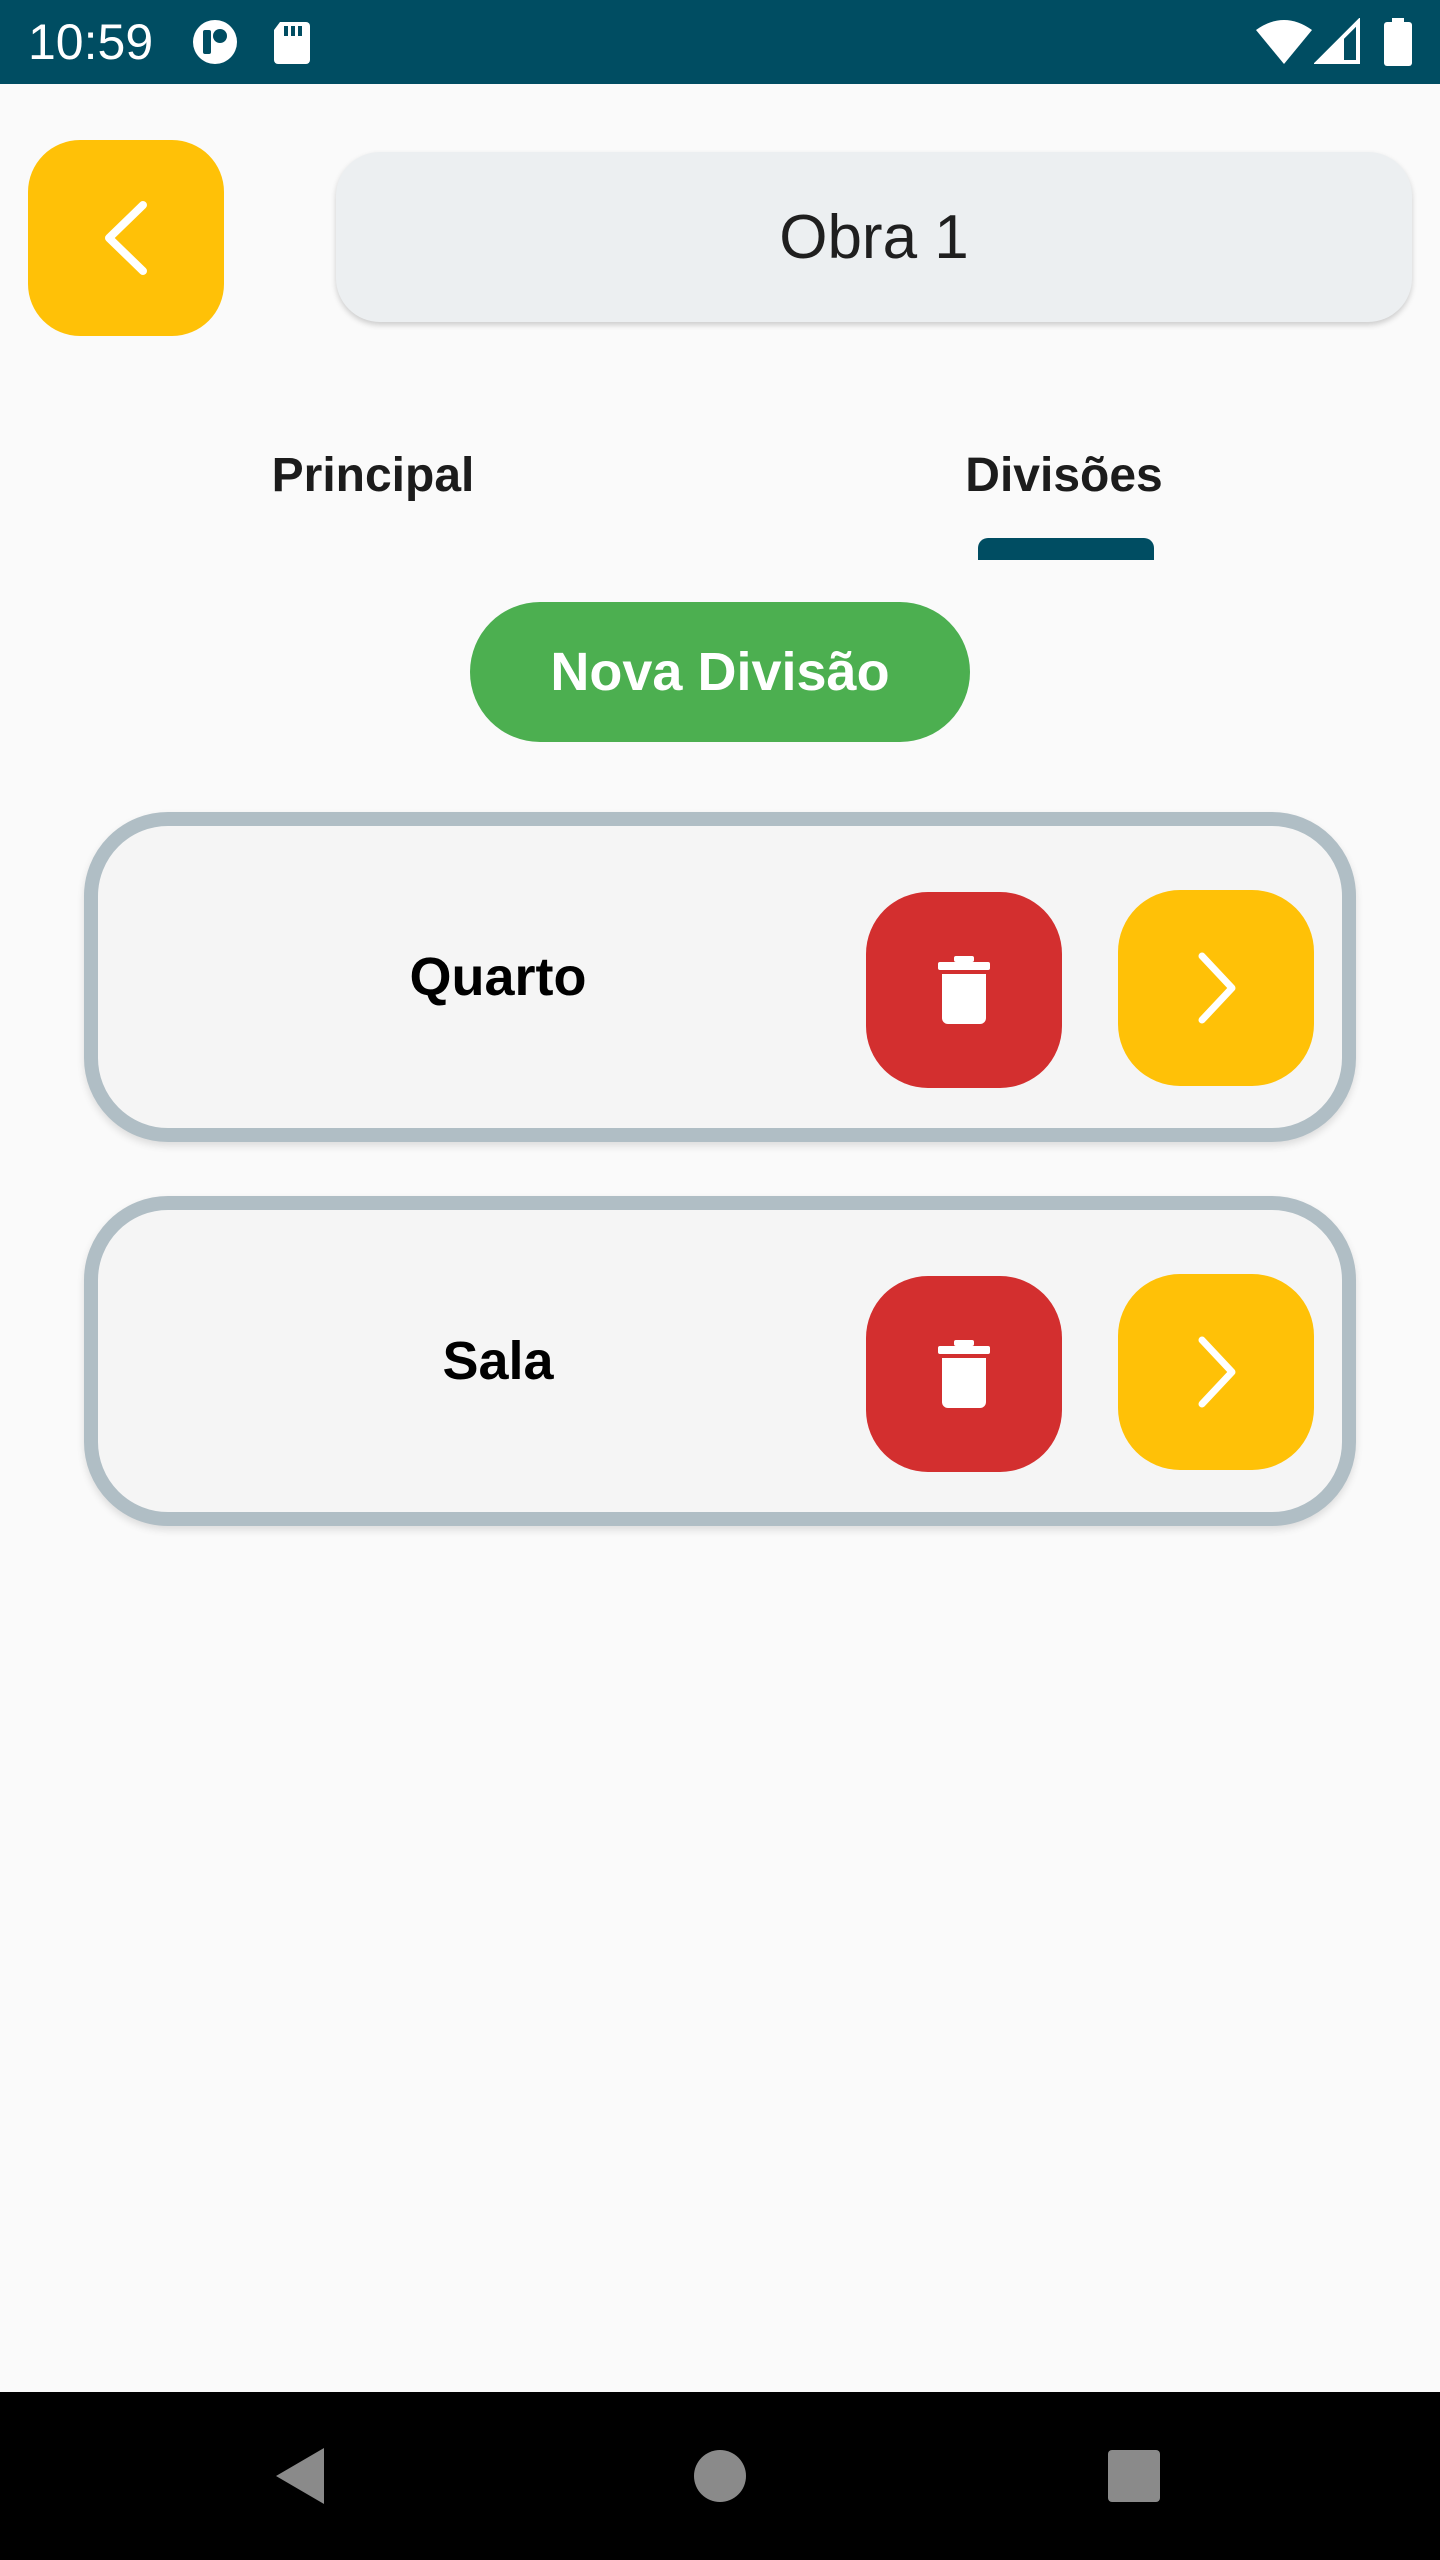 The image size is (1440, 2560). Describe the element at coordinates (498, 1361) in the screenshot. I see `division-name: Sala` at that location.